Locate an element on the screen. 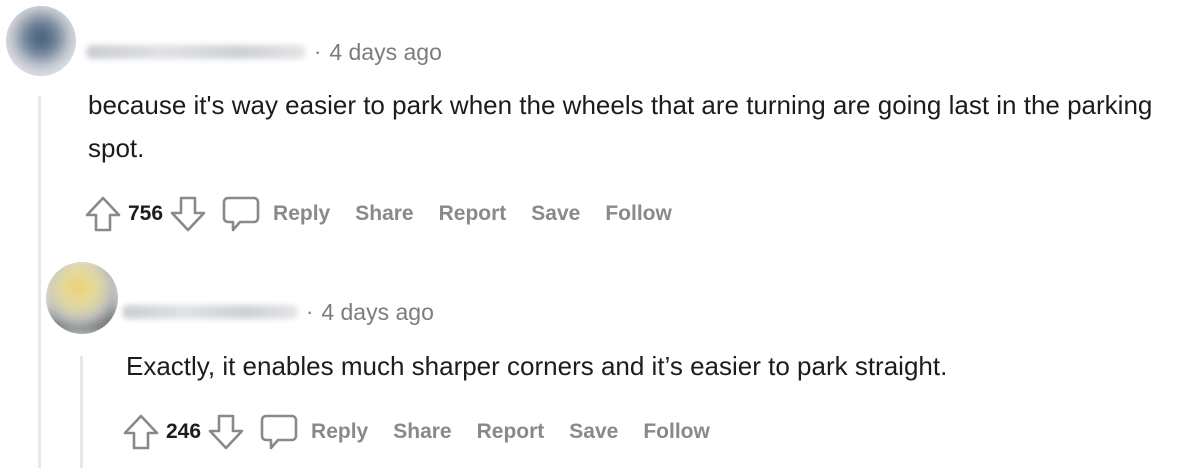  comment-actions: 246 Reply Share Report Save Follow is located at coordinates (428, 432).